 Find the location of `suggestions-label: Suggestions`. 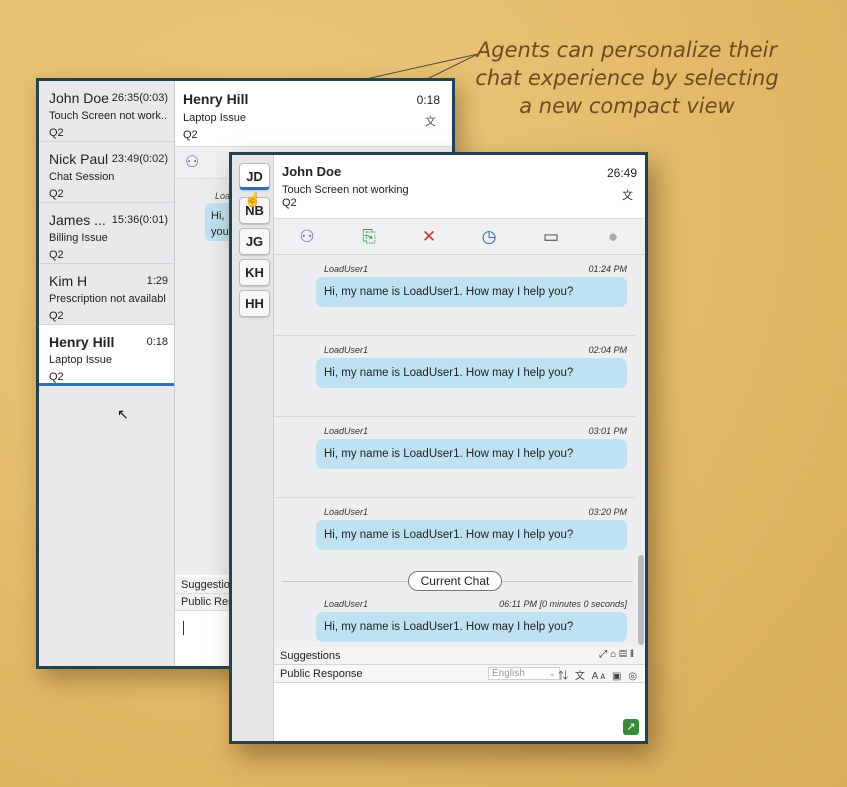

suggestions-label: Suggestions is located at coordinates (310, 656).